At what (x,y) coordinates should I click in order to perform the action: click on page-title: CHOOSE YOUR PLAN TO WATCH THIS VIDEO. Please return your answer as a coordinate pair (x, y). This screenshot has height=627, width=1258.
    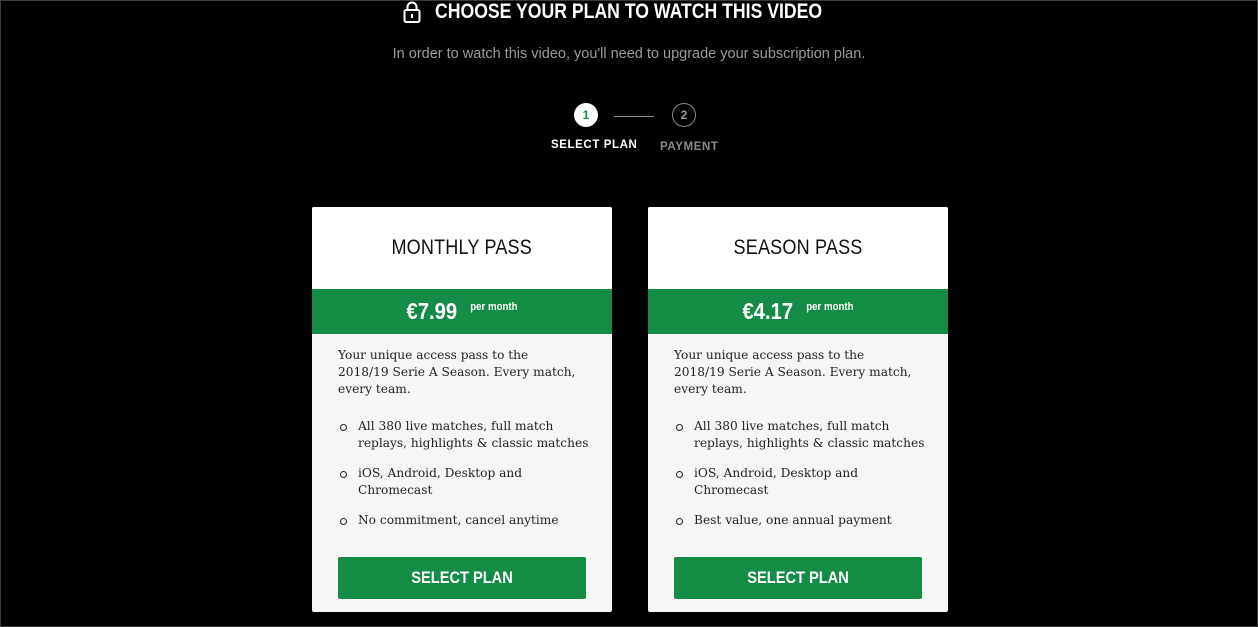
    Looking at the image, I should click on (629, 11).